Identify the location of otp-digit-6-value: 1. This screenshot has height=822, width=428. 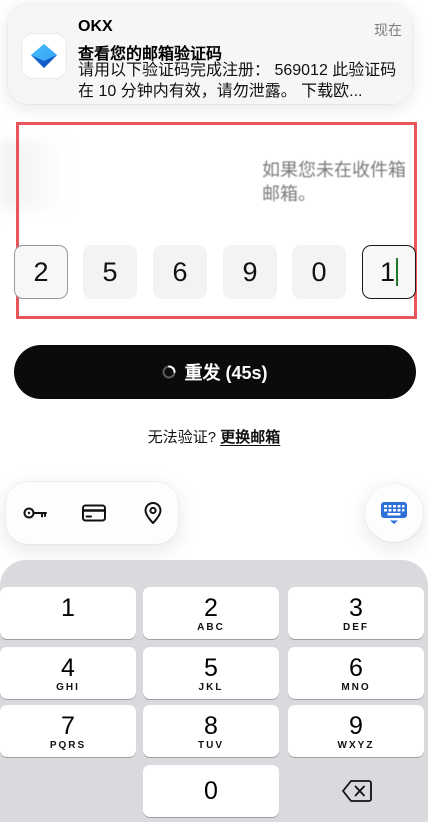
(387, 271).